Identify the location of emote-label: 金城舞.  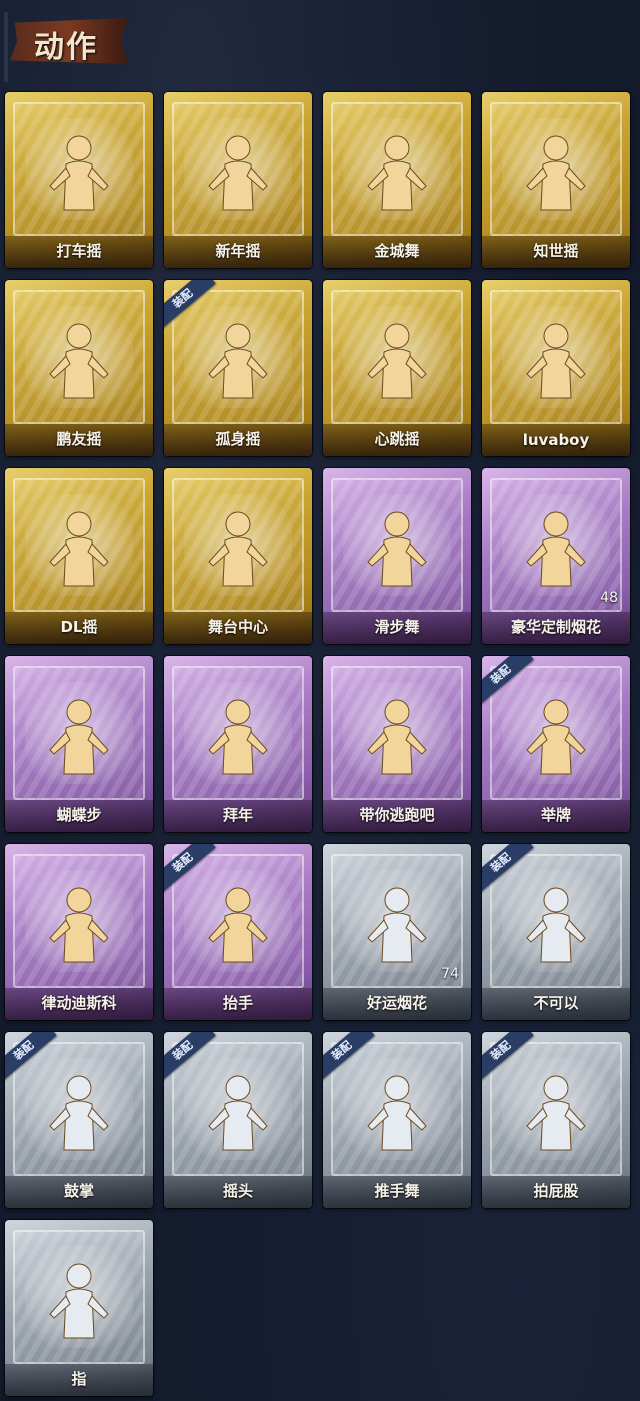
(397, 251).